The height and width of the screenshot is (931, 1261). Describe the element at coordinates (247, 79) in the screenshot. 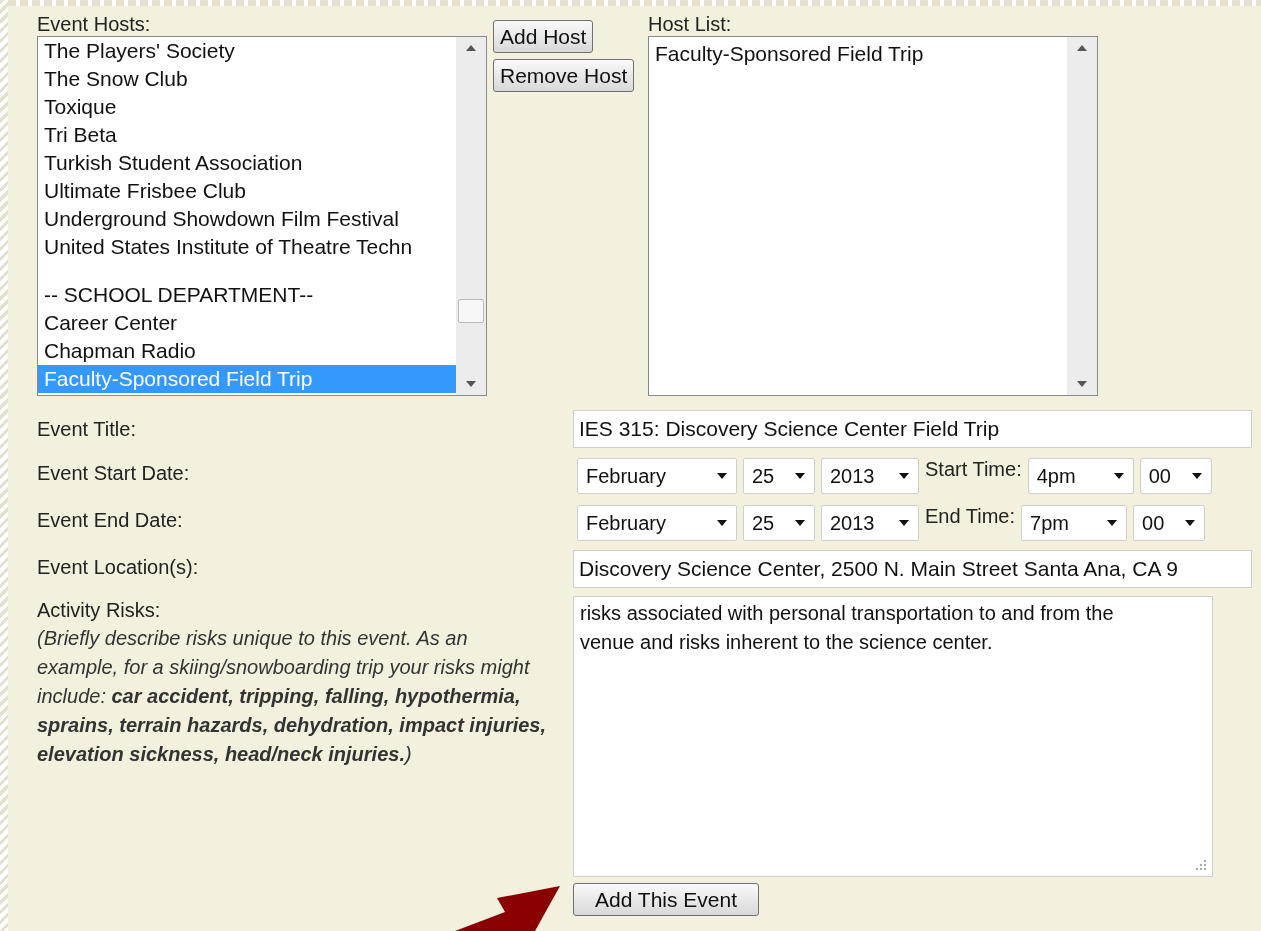

I see `list-option: The Snow Club` at that location.